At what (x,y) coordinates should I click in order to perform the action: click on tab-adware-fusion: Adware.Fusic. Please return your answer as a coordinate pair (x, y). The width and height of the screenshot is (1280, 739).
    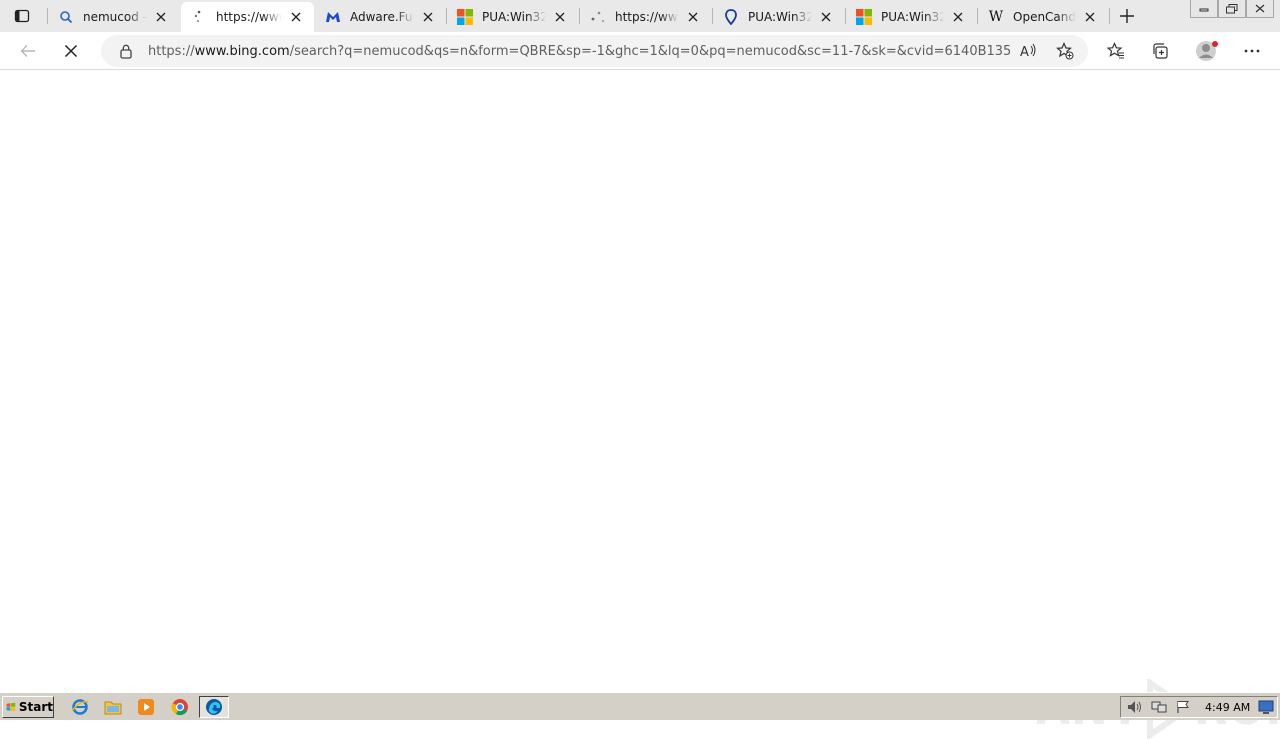
    Looking at the image, I should click on (380, 17).